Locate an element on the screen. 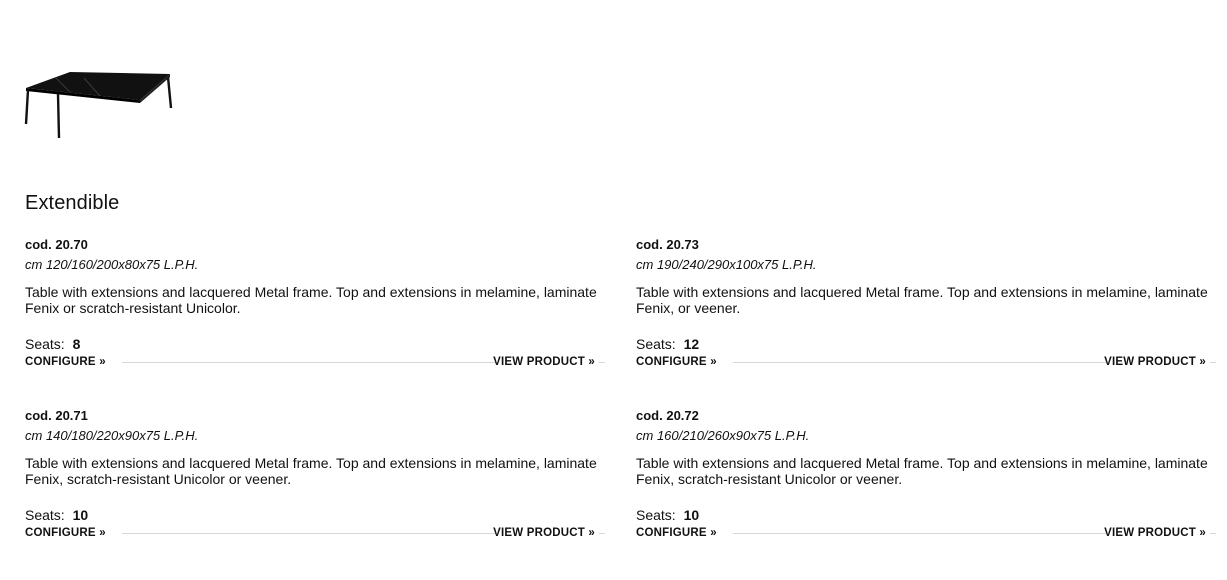 The width and height of the screenshot is (1227, 580). table-product-image is located at coordinates (100, 104).